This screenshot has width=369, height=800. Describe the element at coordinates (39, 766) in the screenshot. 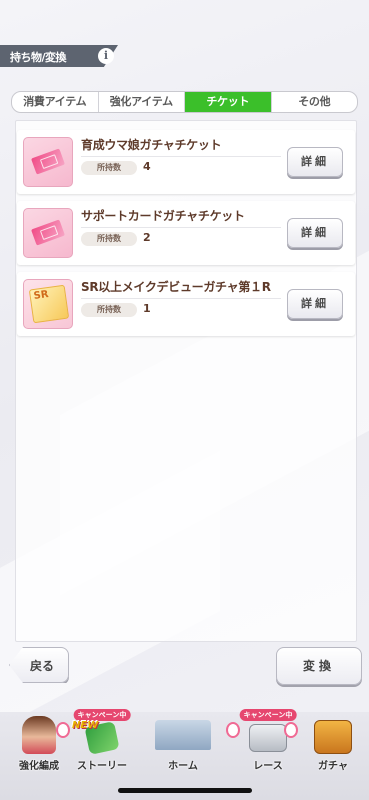

I see `nav-label: 強化編成` at that location.